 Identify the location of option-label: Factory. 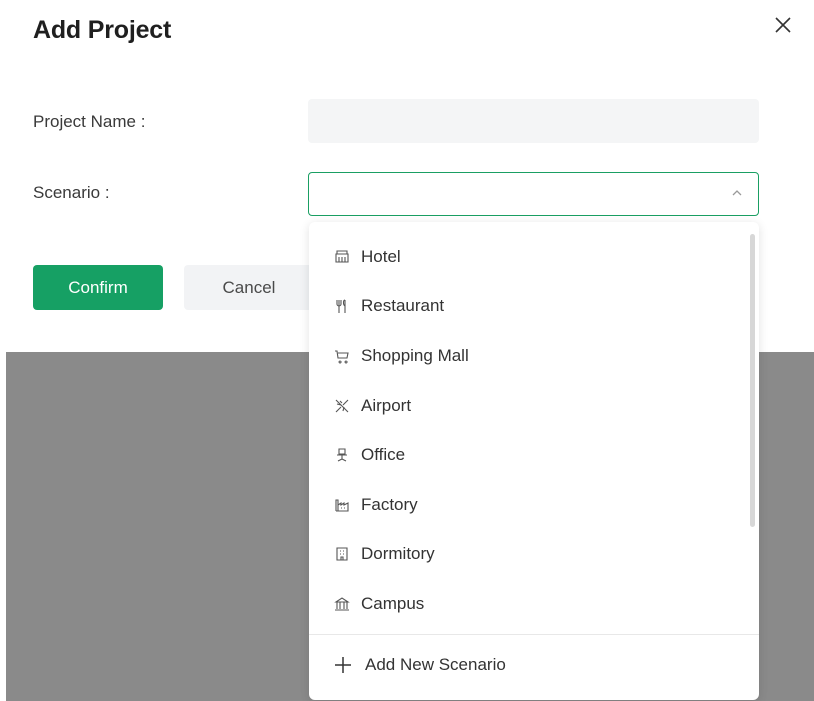
(389, 504).